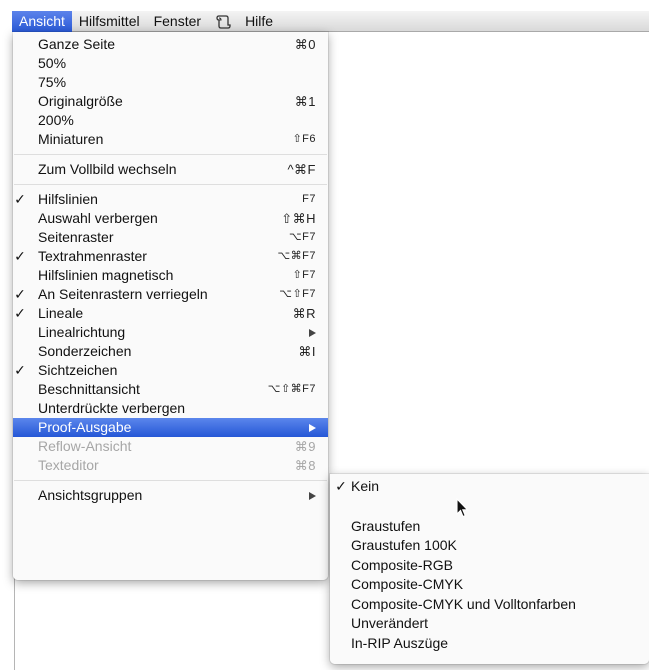  I want to click on submenu-item-label: In-RIP Auszüge, so click(400, 642).